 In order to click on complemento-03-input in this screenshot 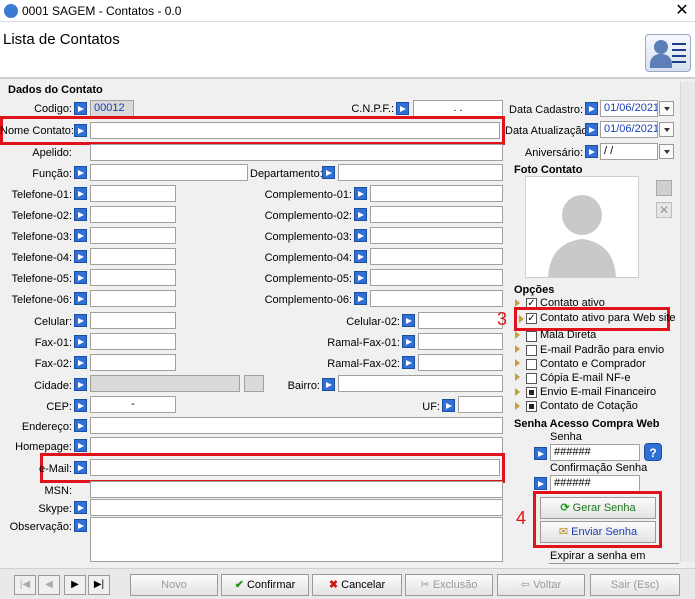, I will do `click(436, 235)`.